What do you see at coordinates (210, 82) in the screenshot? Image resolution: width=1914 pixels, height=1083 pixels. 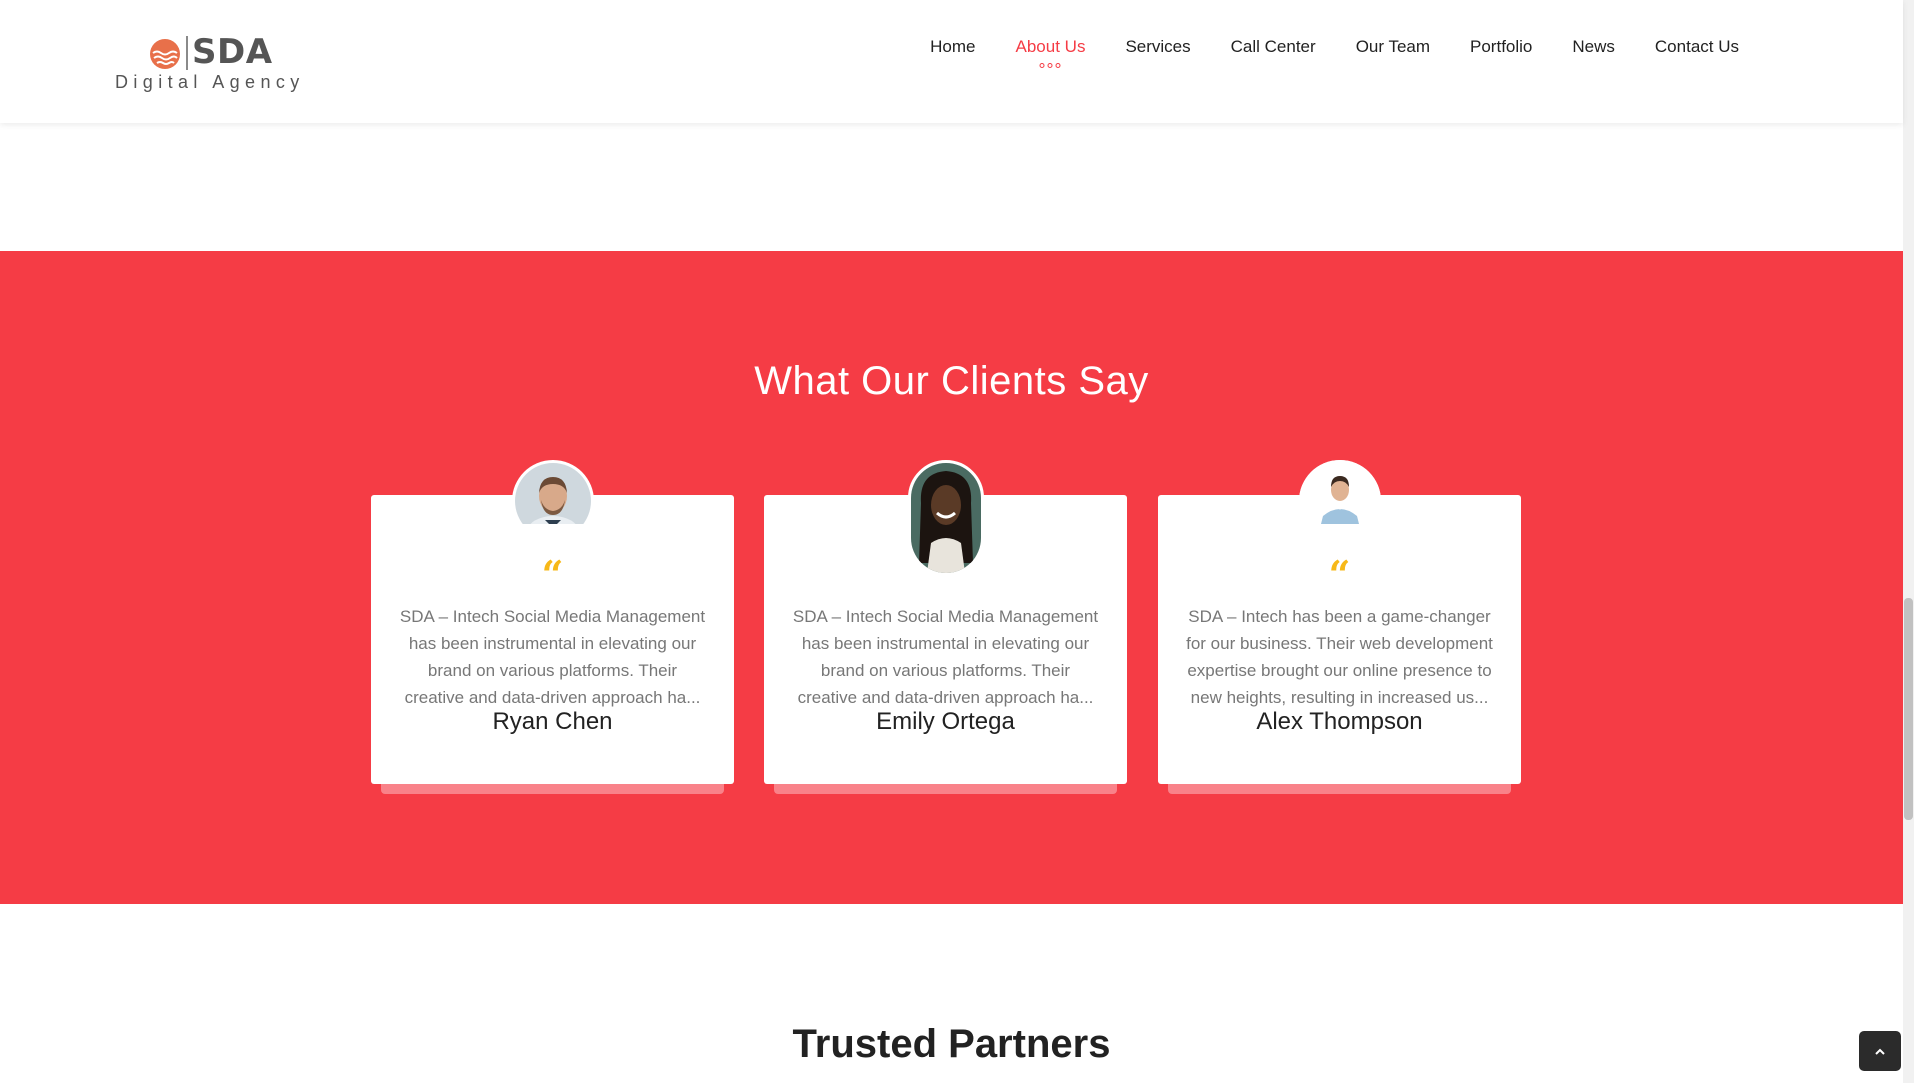 I see `brand-tagline: Digital Agency` at bounding box center [210, 82].